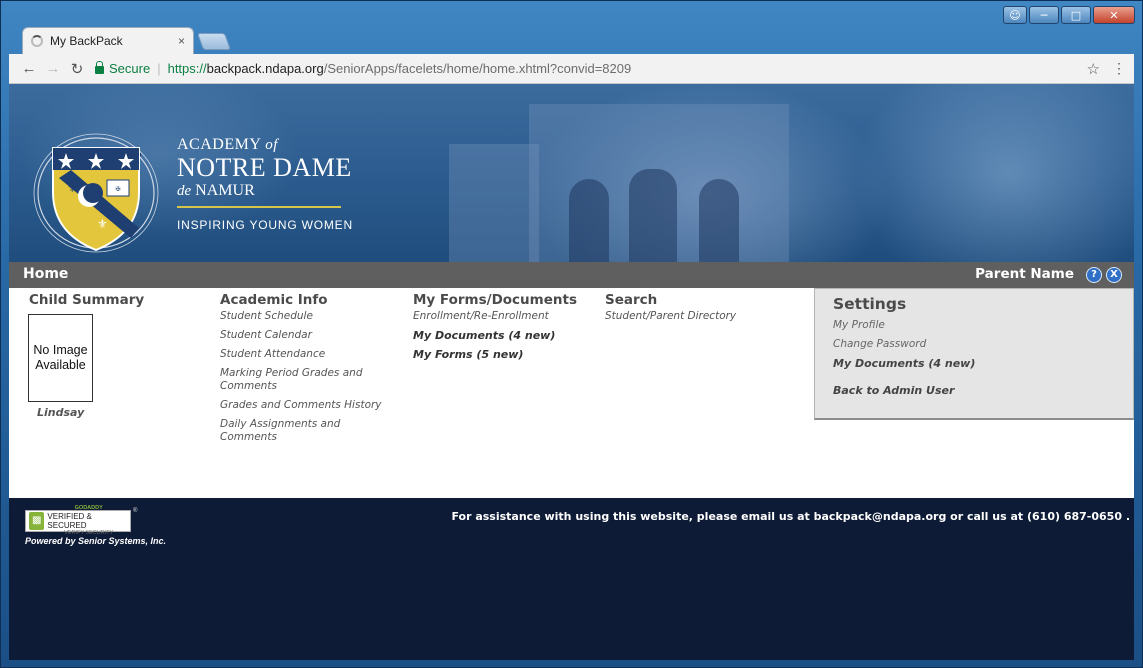  What do you see at coordinates (53, 68) in the screenshot?
I see `forward-icon: →` at bounding box center [53, 68].